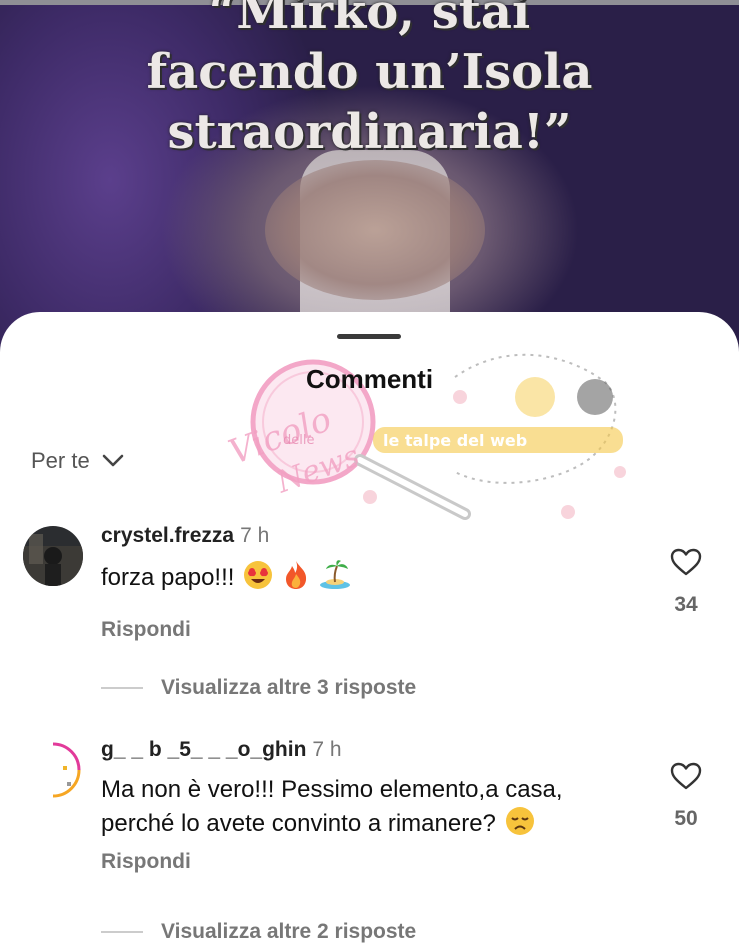 This screenshot has width=739, height=952. I want to click on comment-meta: g_ _ b _5_ _ _o_ghin 7 h, so click(221, 750).